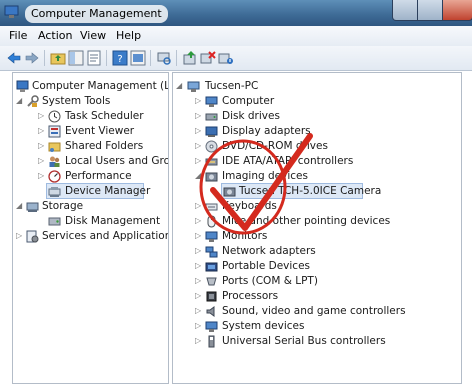  I want to click on tree-item-label: Device Manager, so click(108, 191).